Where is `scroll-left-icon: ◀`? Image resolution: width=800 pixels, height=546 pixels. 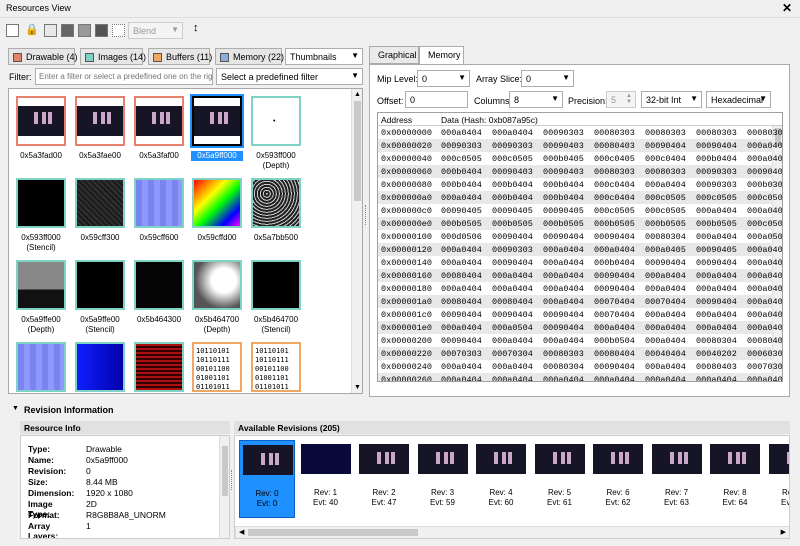
scroll-left-icon: ◀ is located at coordinates (241, 532).